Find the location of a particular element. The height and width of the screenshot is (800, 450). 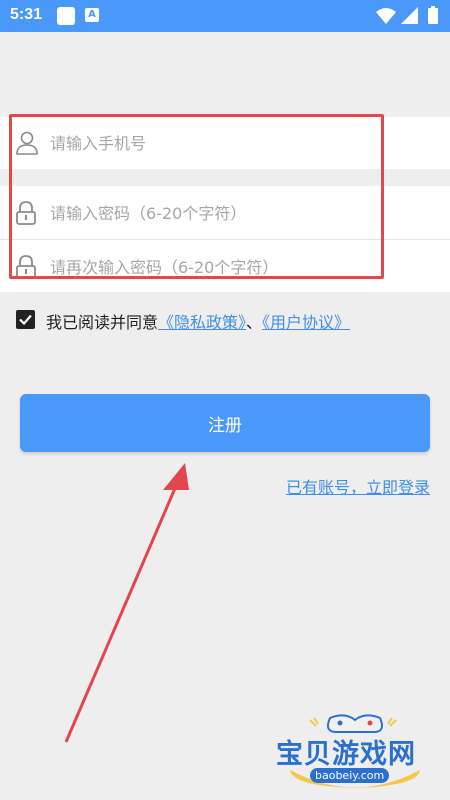

agreement-text: 我已阅读并同意《隐私政策》、《用户协议》 is located at coordinates (198, 321).